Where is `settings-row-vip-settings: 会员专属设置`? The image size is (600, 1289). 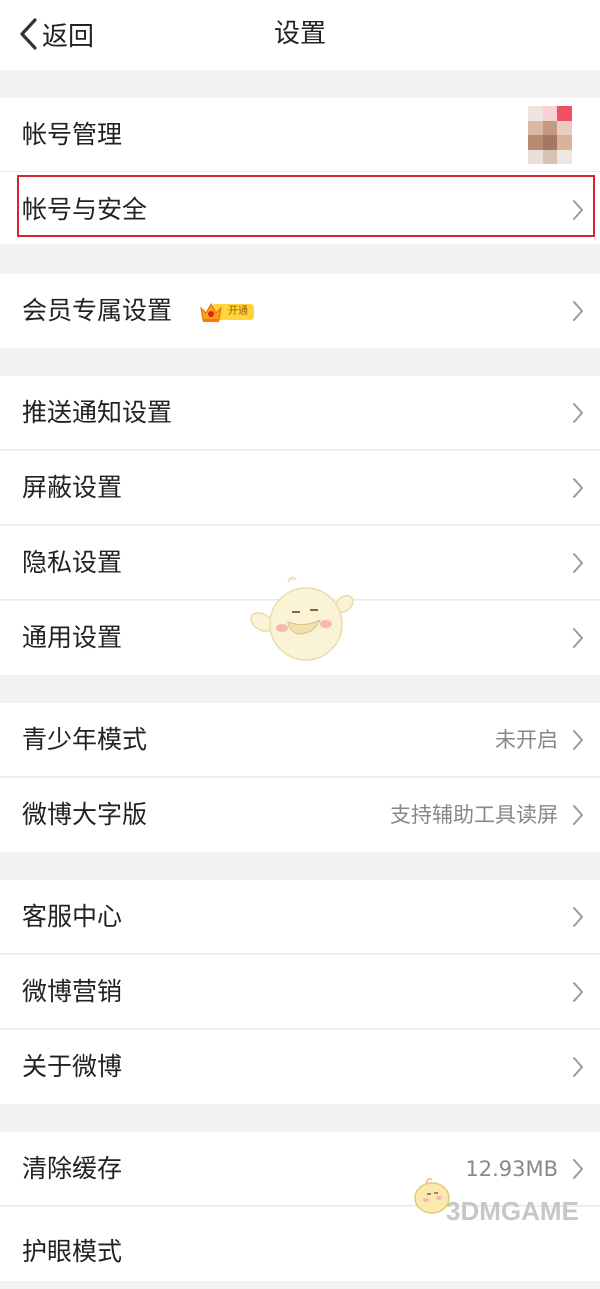
settings-row-vip-settings: 会员专属设置 is located at coordinates (300, 311).